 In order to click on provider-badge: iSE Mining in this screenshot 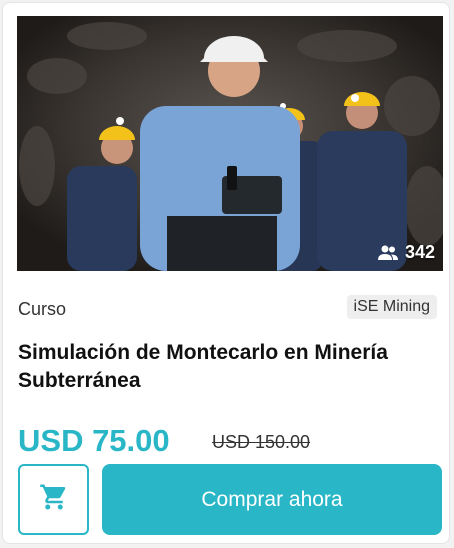, I will do `click(391, 307)`.